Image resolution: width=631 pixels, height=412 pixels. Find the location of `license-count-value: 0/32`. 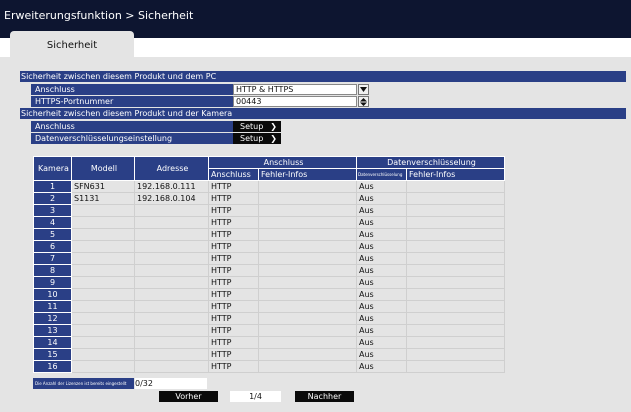

license-count-value: 0/32 is located at coordinates (171, 383).